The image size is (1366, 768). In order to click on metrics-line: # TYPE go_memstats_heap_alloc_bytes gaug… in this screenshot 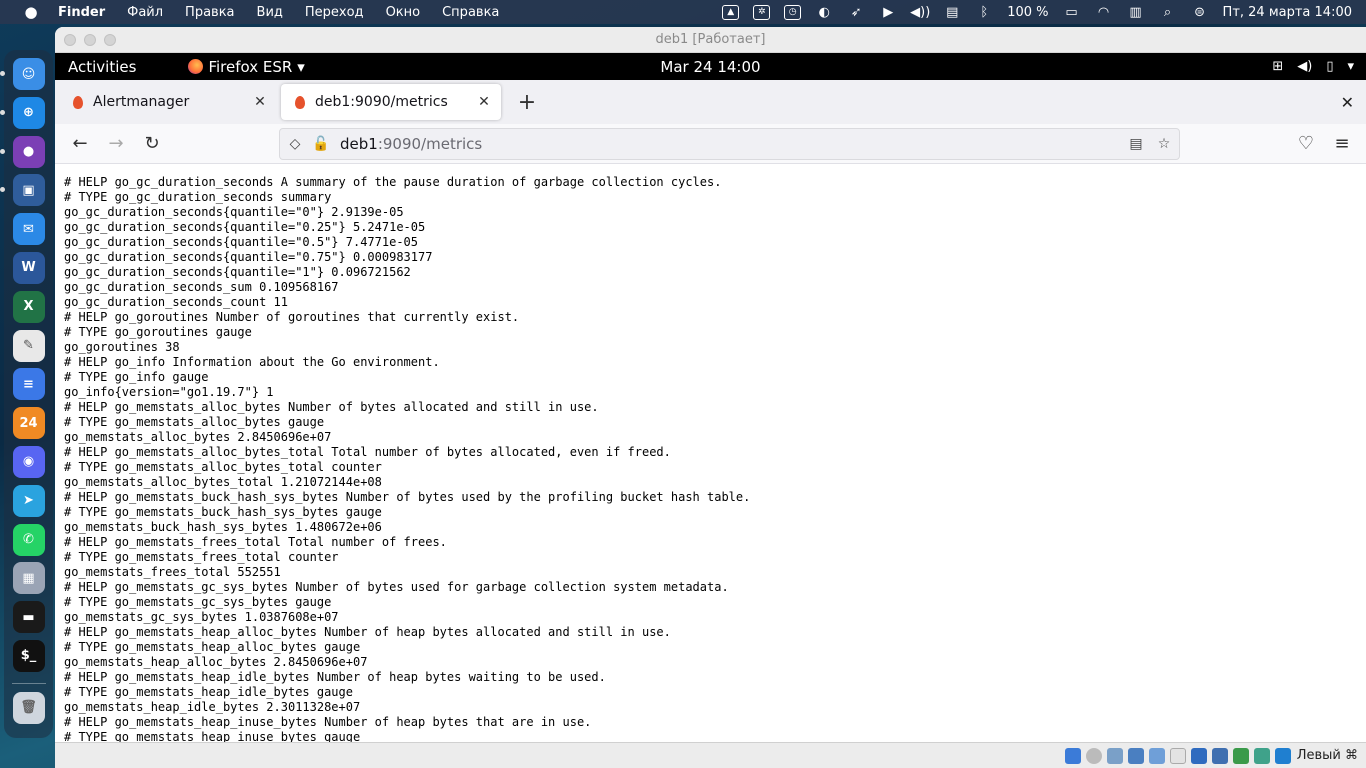, I will do `click(212, 647)`.